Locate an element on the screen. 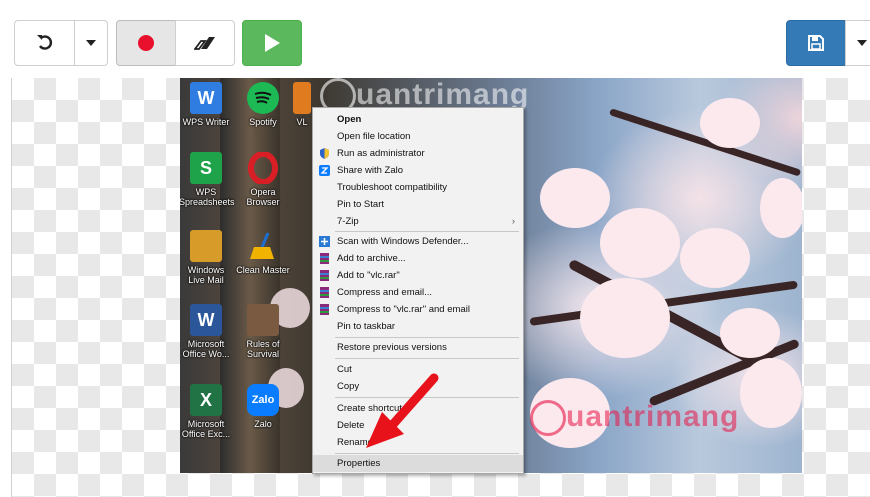 The width and height of the screenshot is (870, 497). menu-item-compress-to-vlc-rar-and-email: Compress to "vlc.rar" and email is located at coordinates (418, 309).